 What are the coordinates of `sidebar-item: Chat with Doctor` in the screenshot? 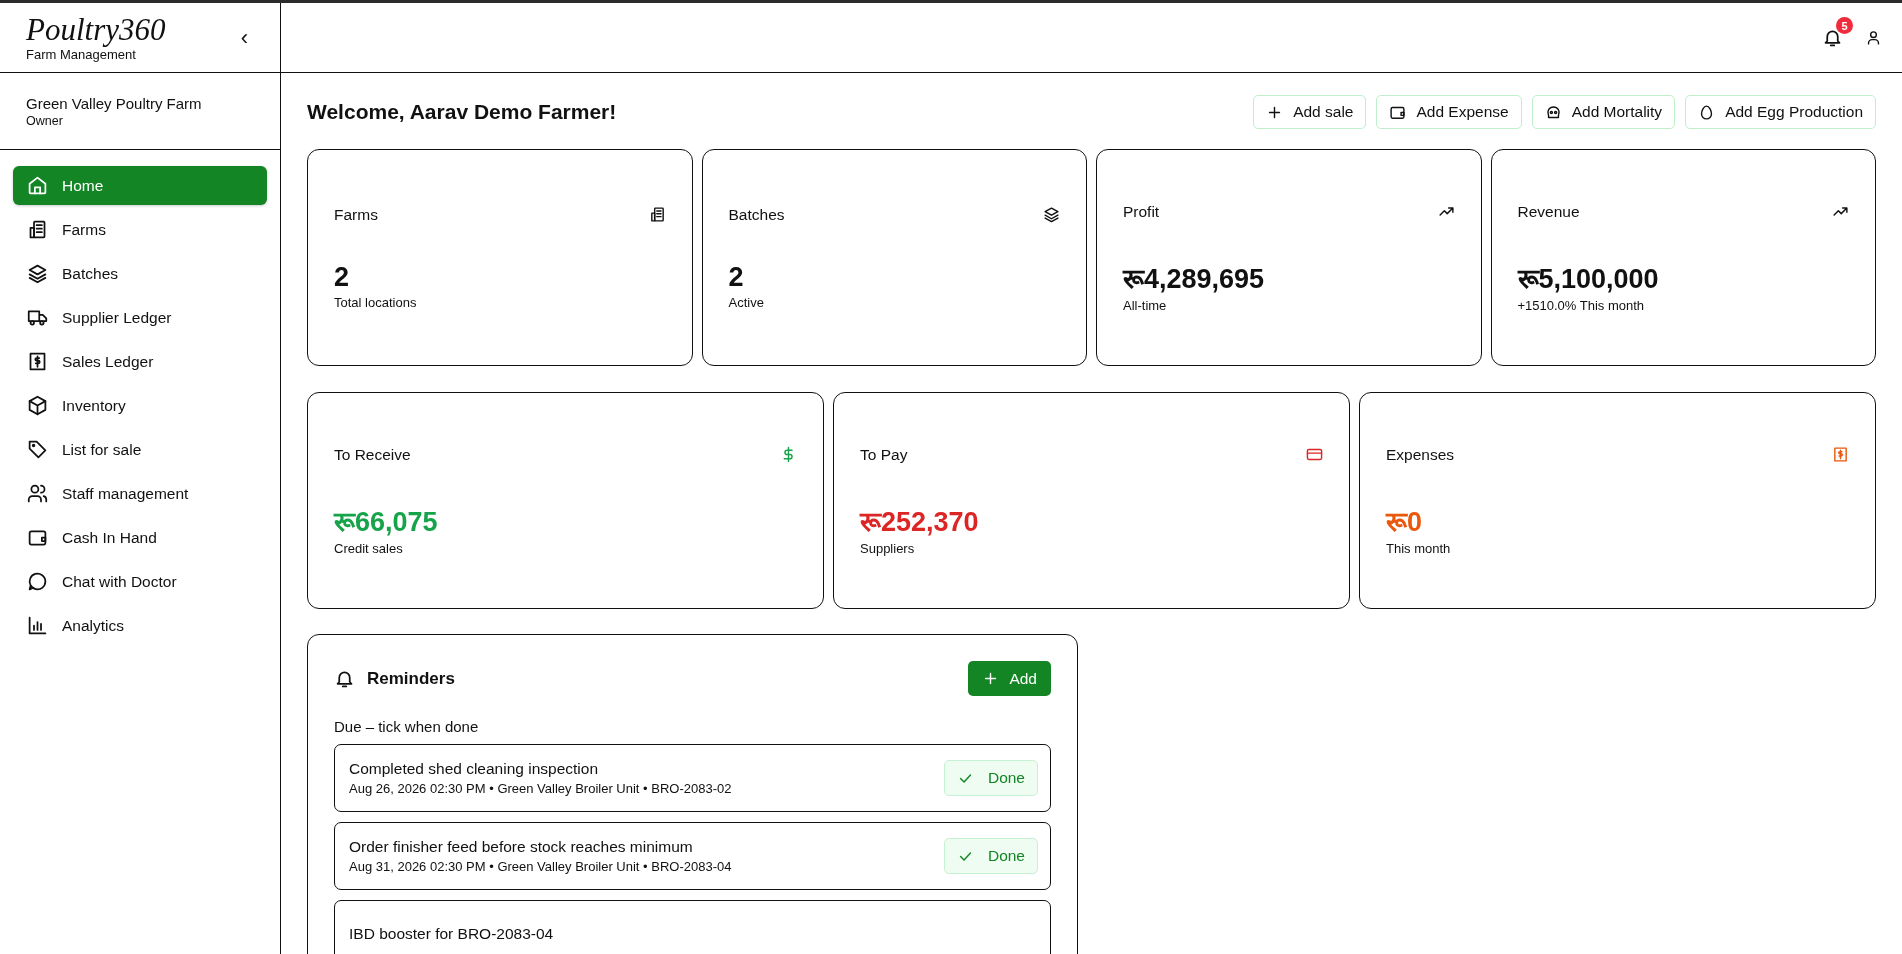 It's located at (140, 581).